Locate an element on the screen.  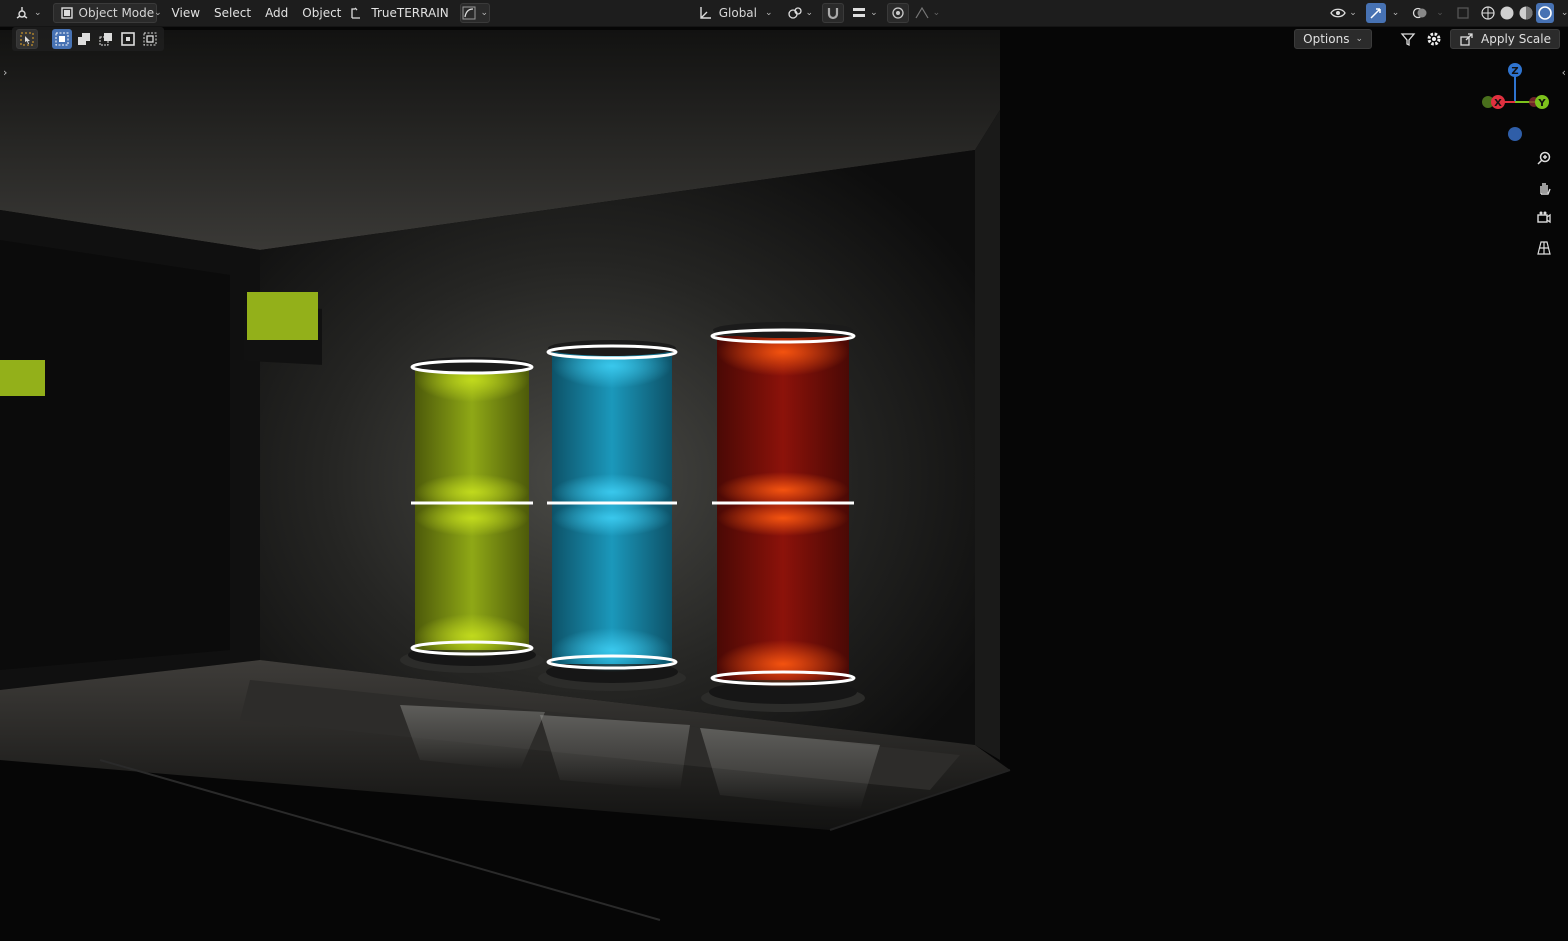
snap-increment-icon is located at coordinates (859, 13).